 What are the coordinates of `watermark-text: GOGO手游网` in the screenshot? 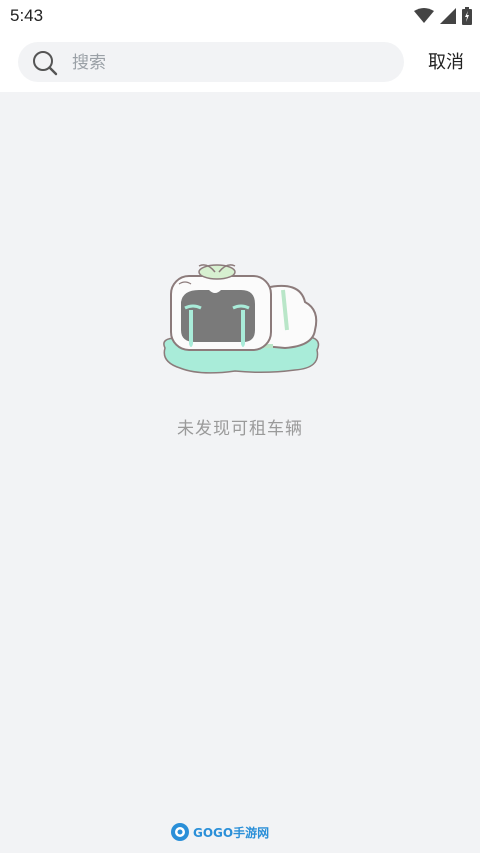 It's located at (231, 832).